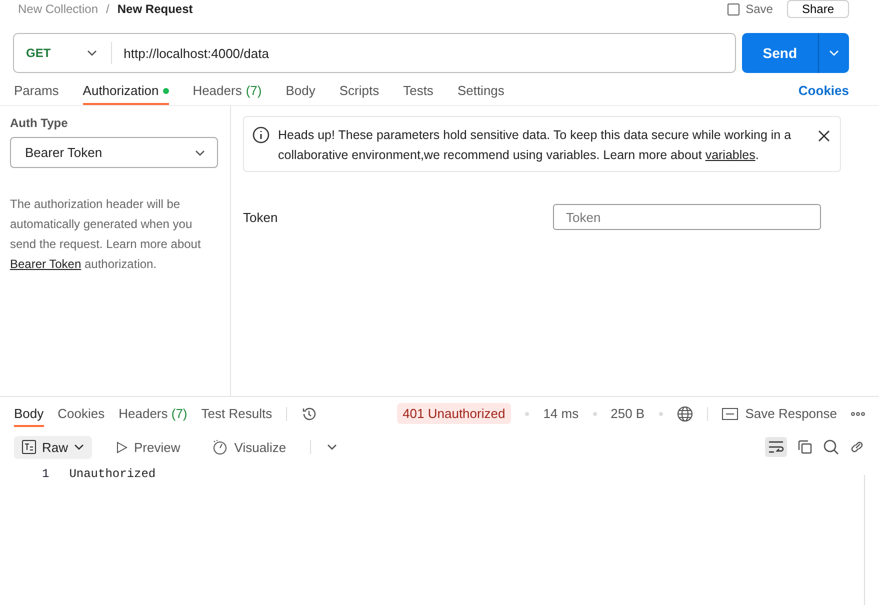 The image size is (879, 605). Describe the element at coordinates (309, 414) in the screenshot. I see `history-icon` at that location.